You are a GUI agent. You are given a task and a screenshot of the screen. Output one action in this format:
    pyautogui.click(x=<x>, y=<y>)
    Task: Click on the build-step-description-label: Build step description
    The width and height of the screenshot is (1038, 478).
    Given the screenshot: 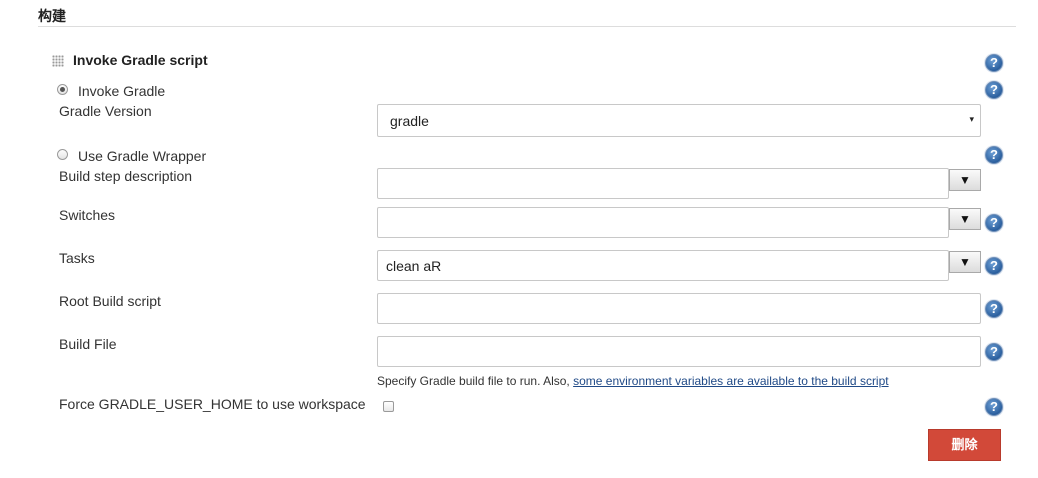 What is the action you would take?
    pyautogui.click(x=126, y=176)
    